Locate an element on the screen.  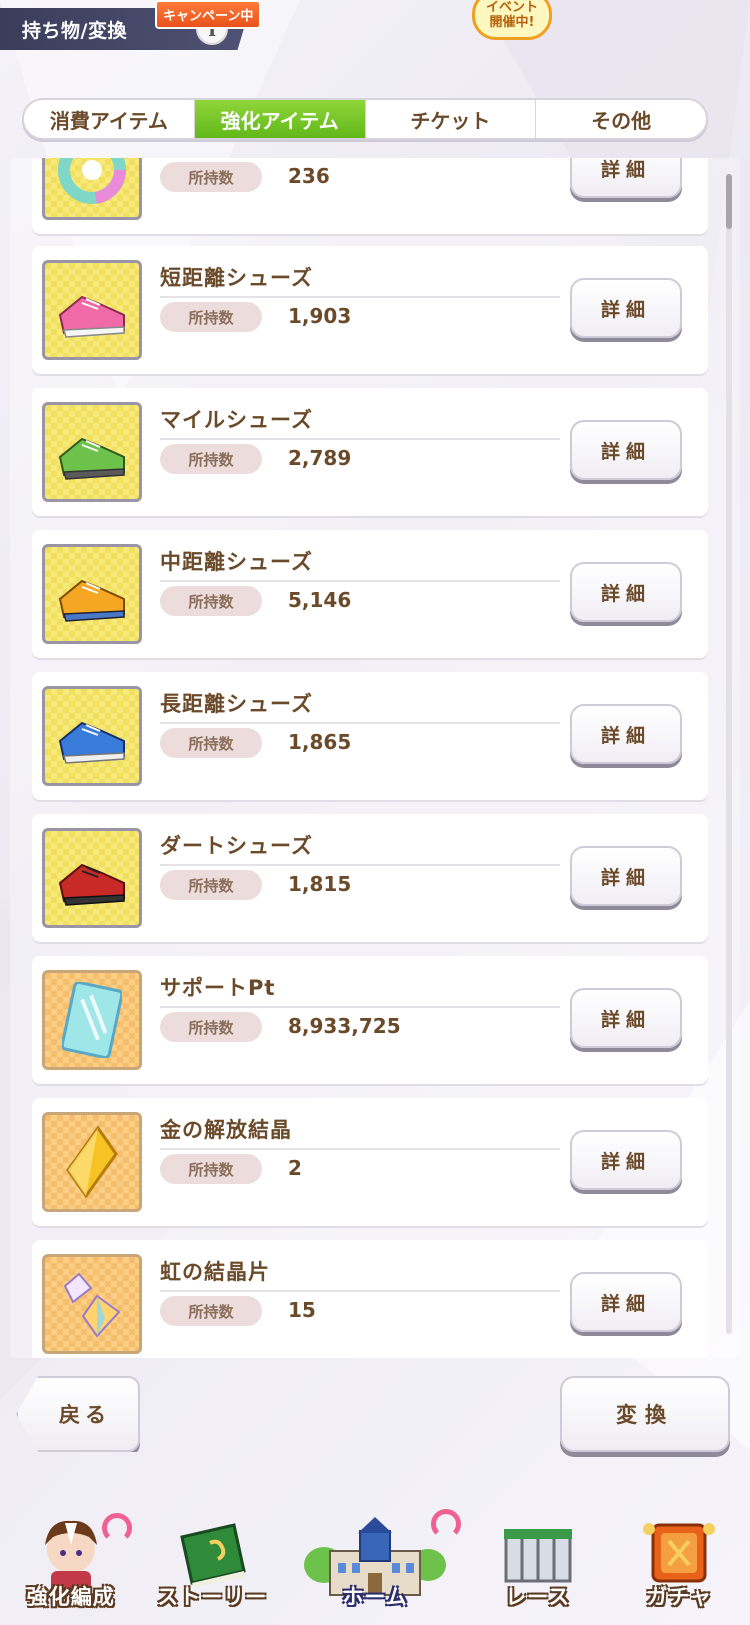
event-badge-line1: イベント is located at coordinates (511, 7).